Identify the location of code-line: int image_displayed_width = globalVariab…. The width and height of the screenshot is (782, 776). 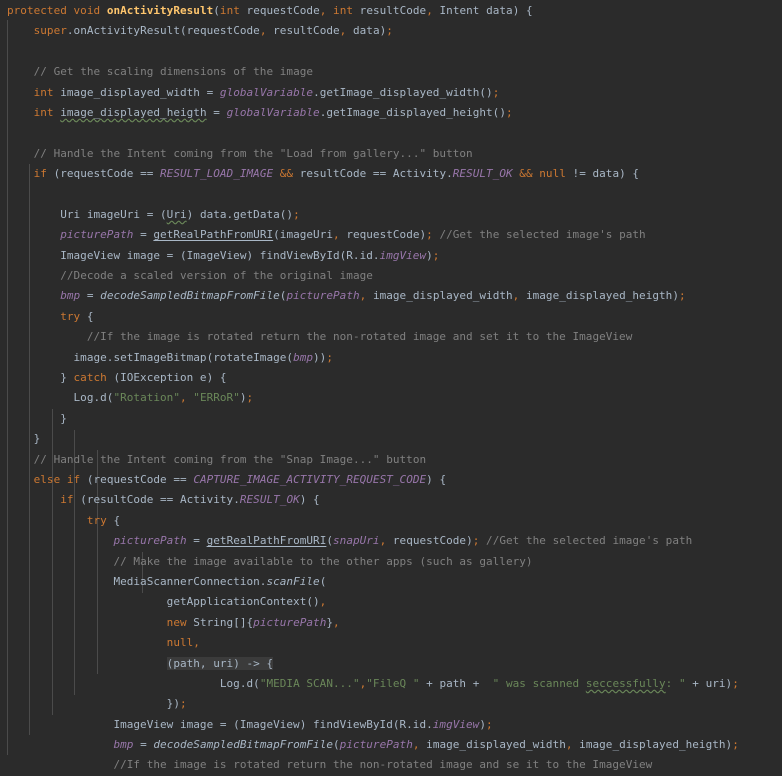
(266, 92).